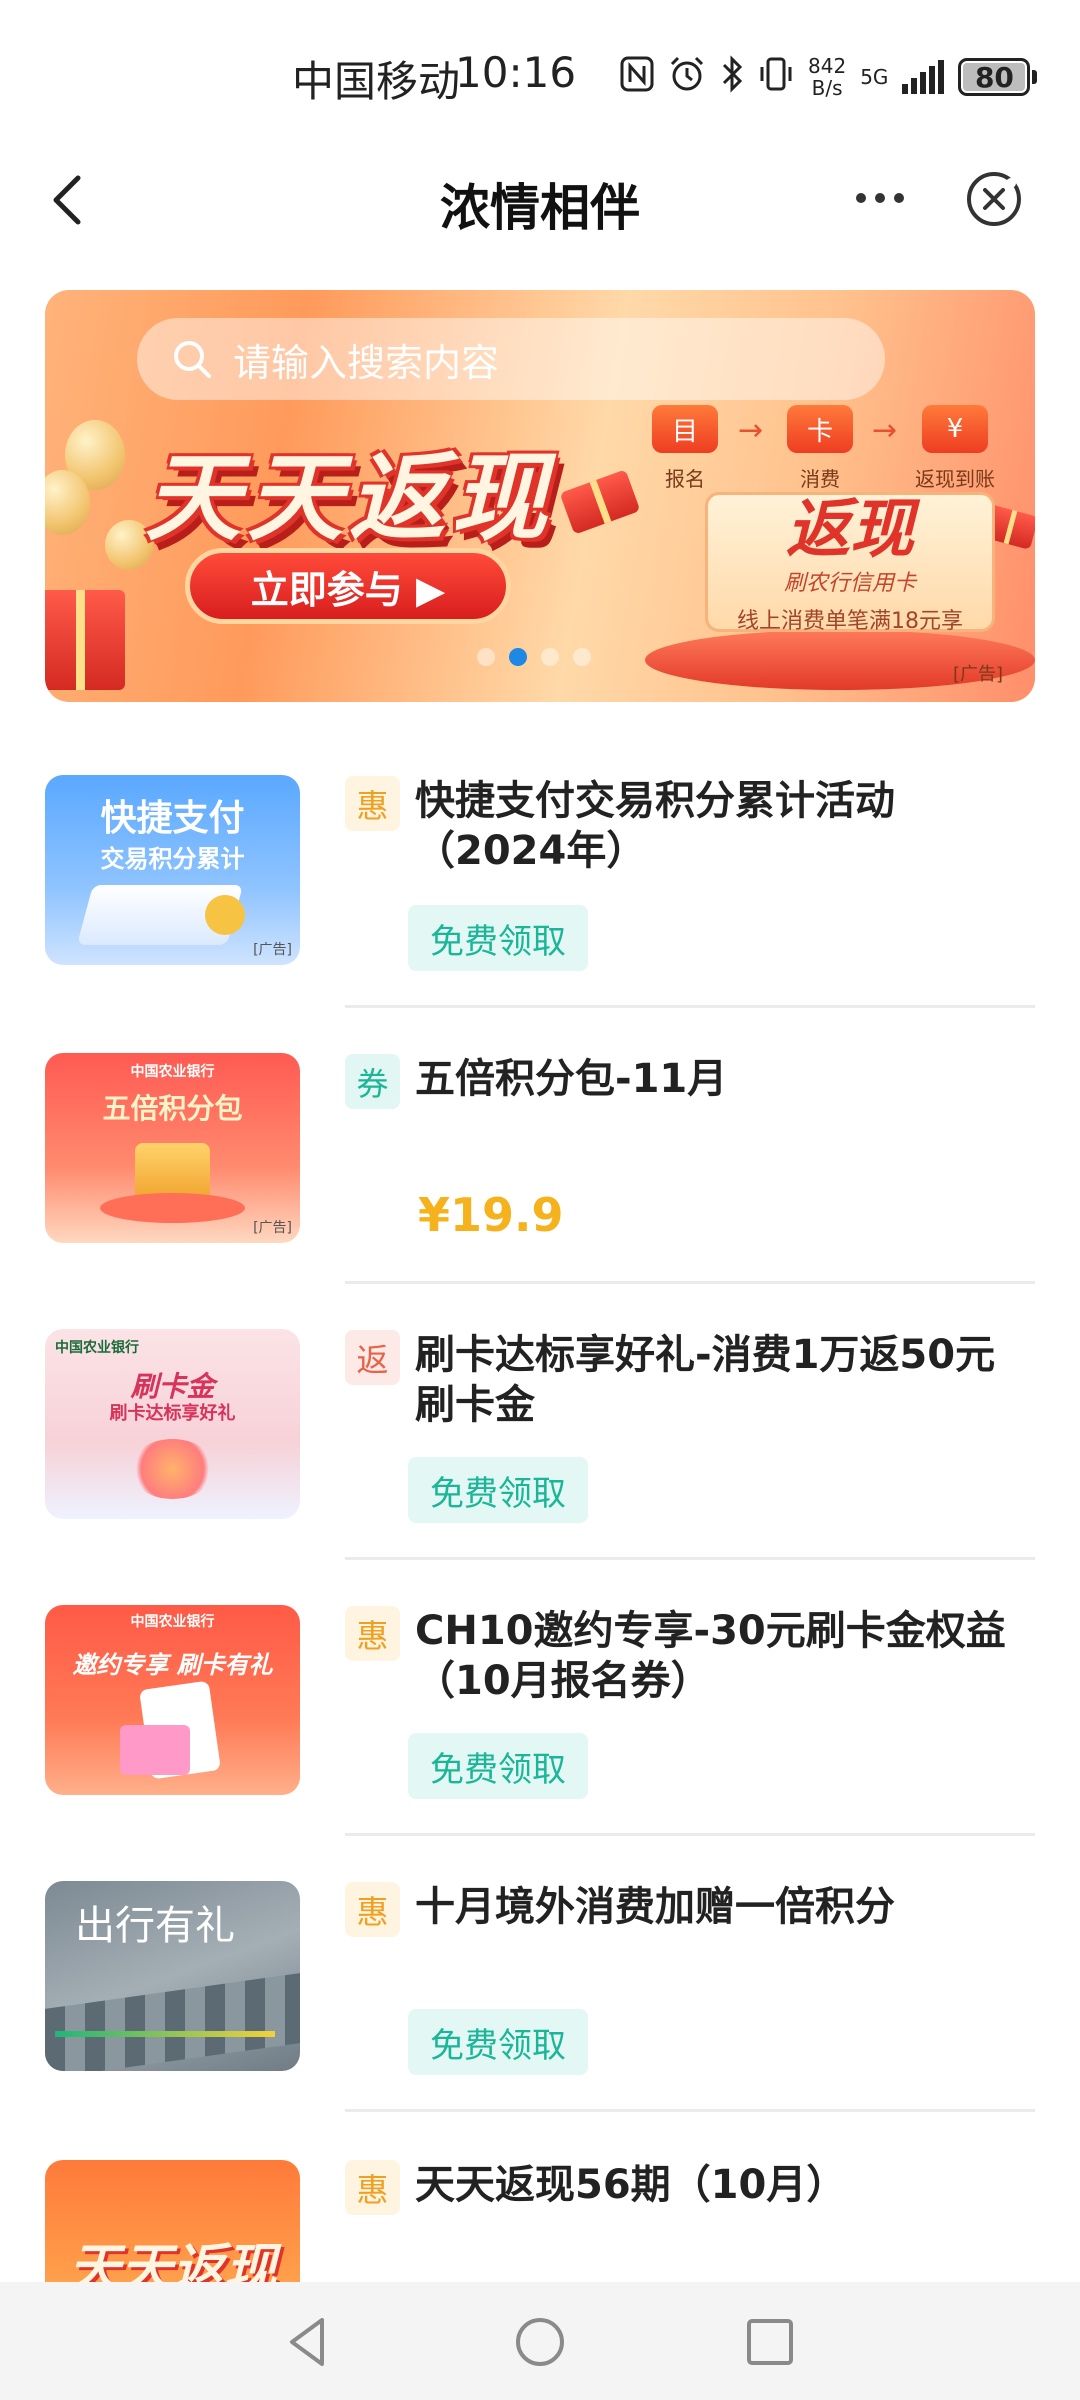 This screenshot has height=2400, width=1080. What do you see at coordinates (172, 2022) in the screenshot?
I see `road-illustration` at bounding box center [172, 2022].